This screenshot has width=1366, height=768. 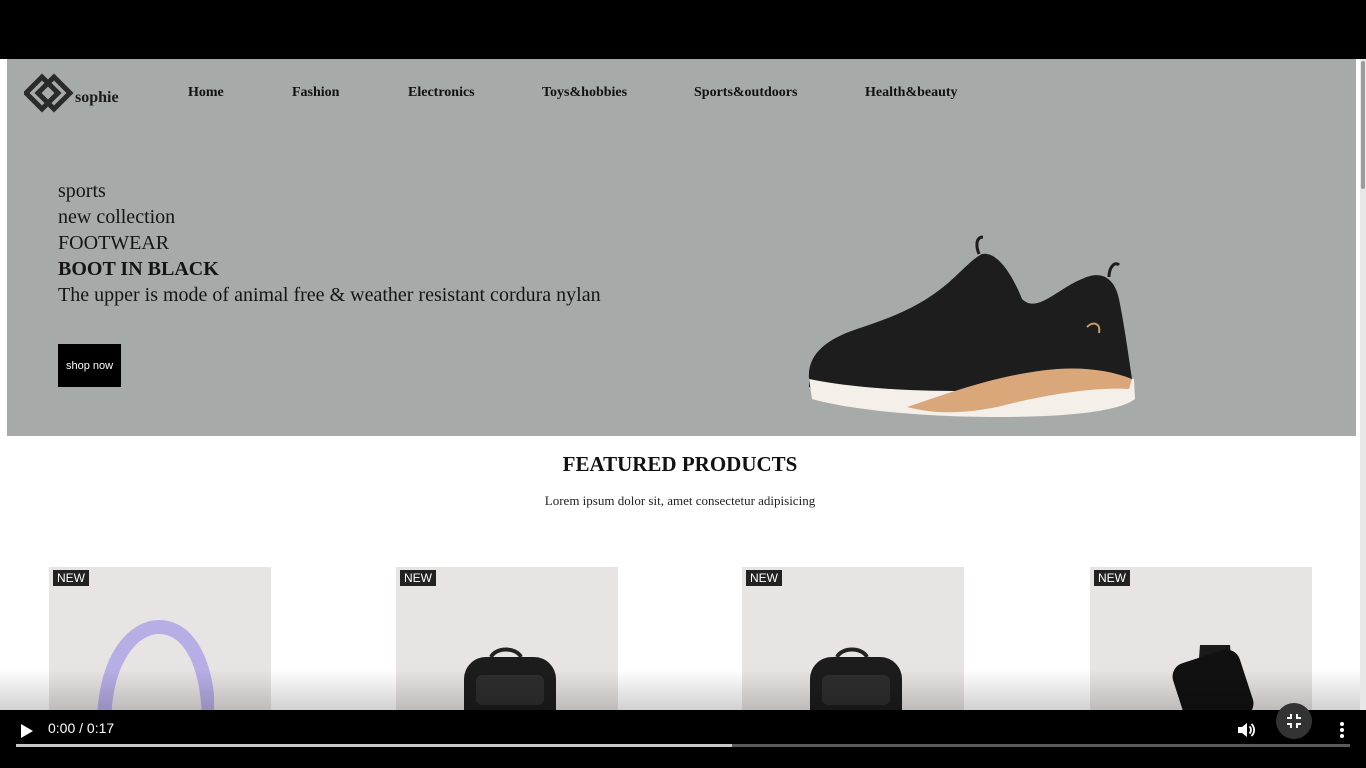 What do you see at coordinates (138, 269) in the screenshot?
I see `hero-product-title: BOOT IN BLACK` at bounding box center [138, 269].